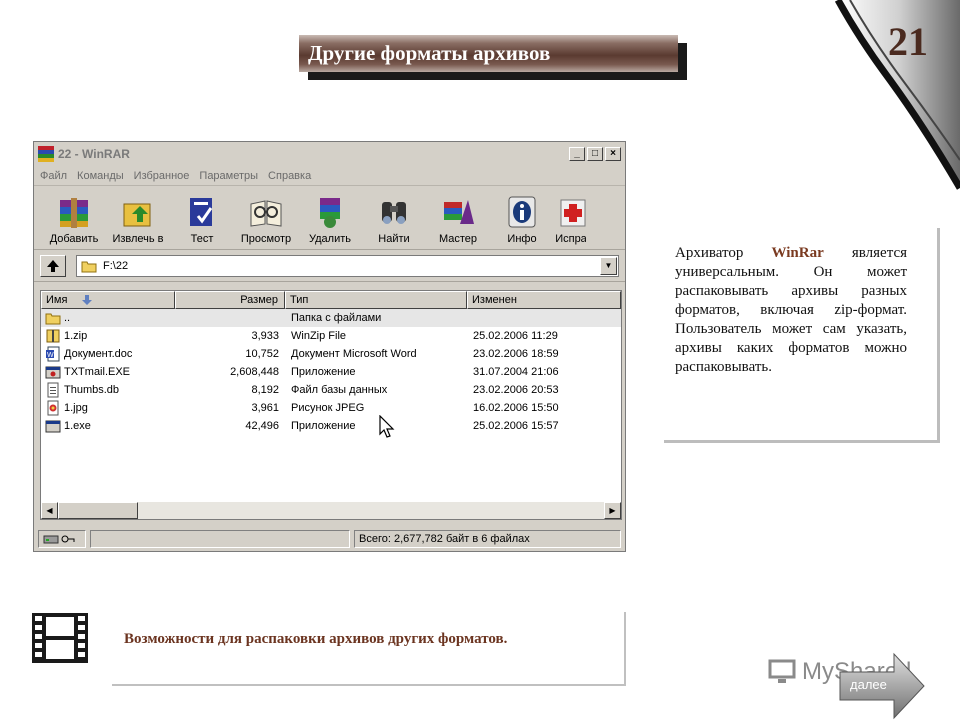  I want to click on file-name: Thumbs.db, so click(92, 390).